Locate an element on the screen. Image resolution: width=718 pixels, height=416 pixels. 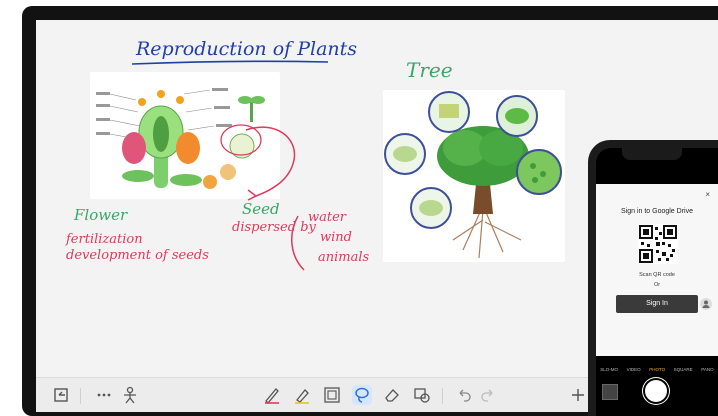
shutter-button is located at coordinates (656, 391).